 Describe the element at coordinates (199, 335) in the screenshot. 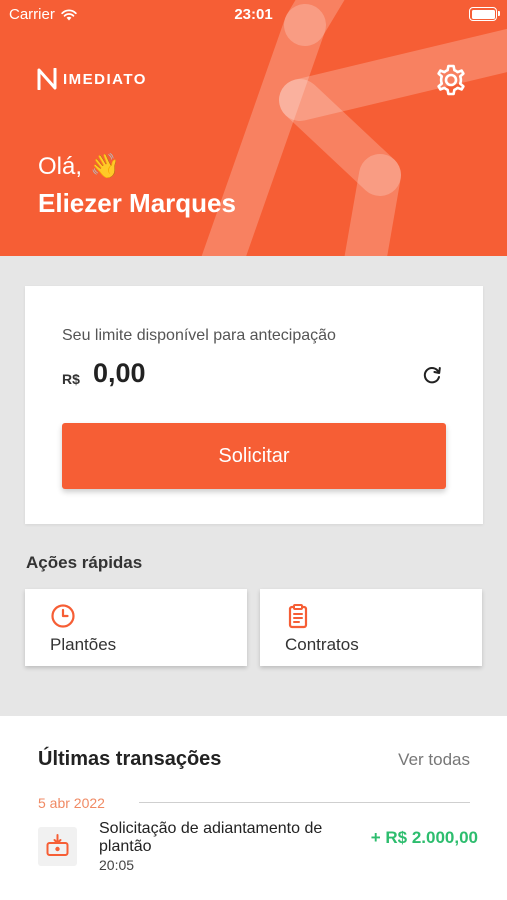

I see `limit-label: Seu limite disponível para antecipação` at that location.